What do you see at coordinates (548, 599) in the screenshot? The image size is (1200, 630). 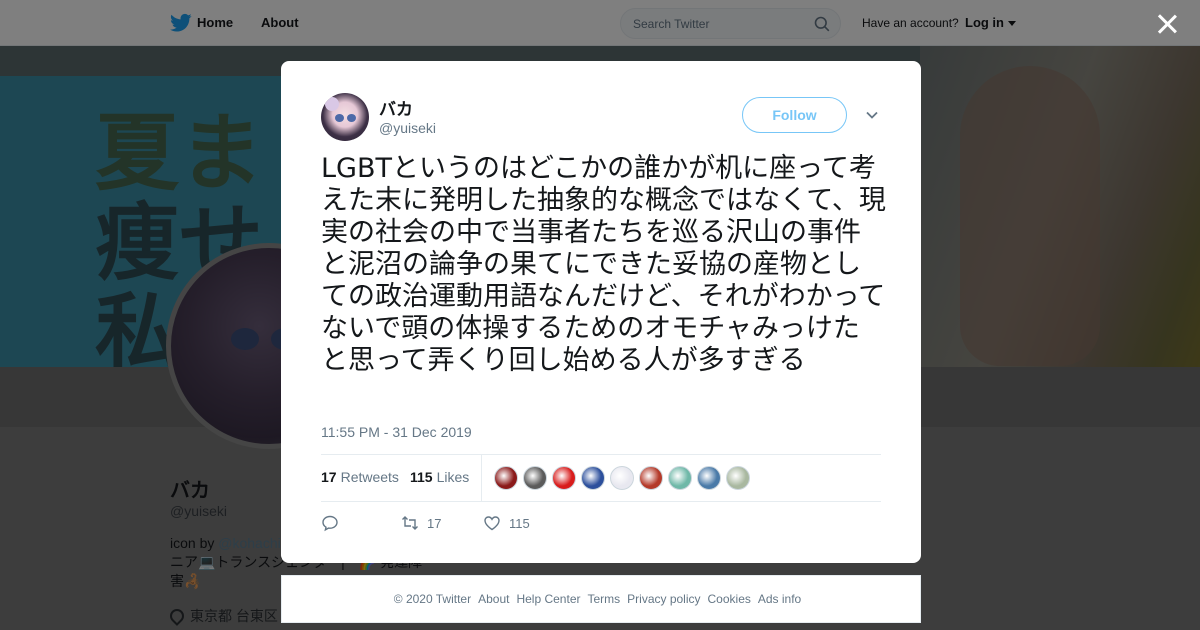 I see `footer-help-link: Help Center` at bounding box center [548, 599].